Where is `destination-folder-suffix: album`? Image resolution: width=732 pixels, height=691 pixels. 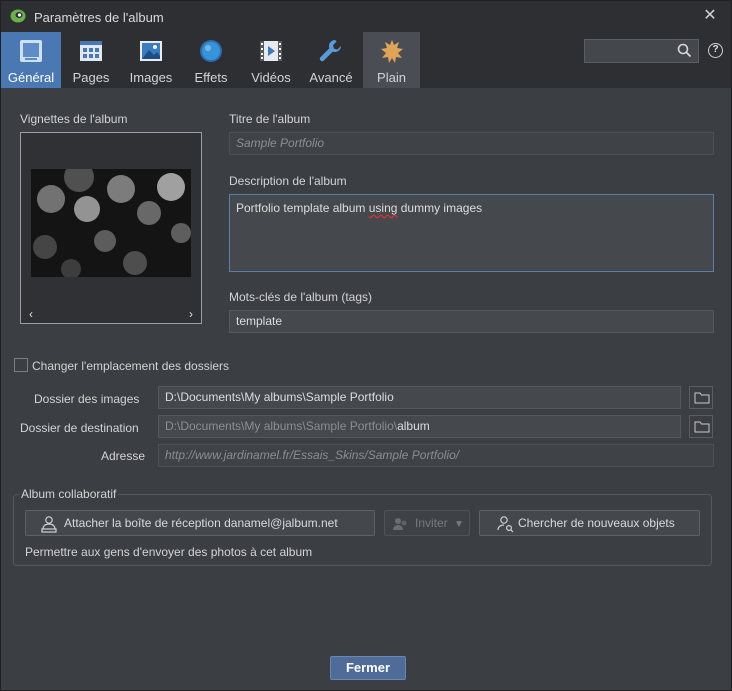 destination-folder-suffix: album is located at coordinates (413, 426).